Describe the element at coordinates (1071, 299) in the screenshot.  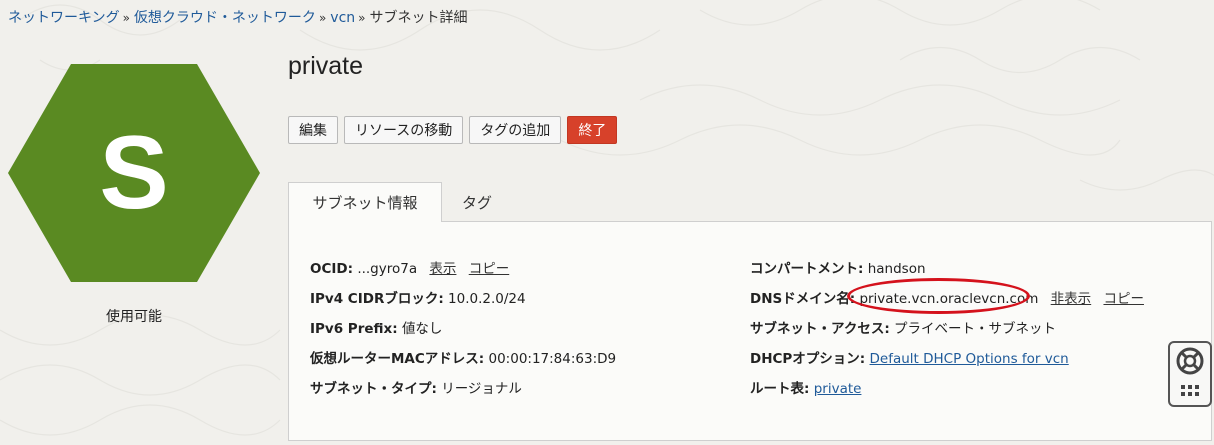
I see `dns-hide-link: 非表示` at that location.